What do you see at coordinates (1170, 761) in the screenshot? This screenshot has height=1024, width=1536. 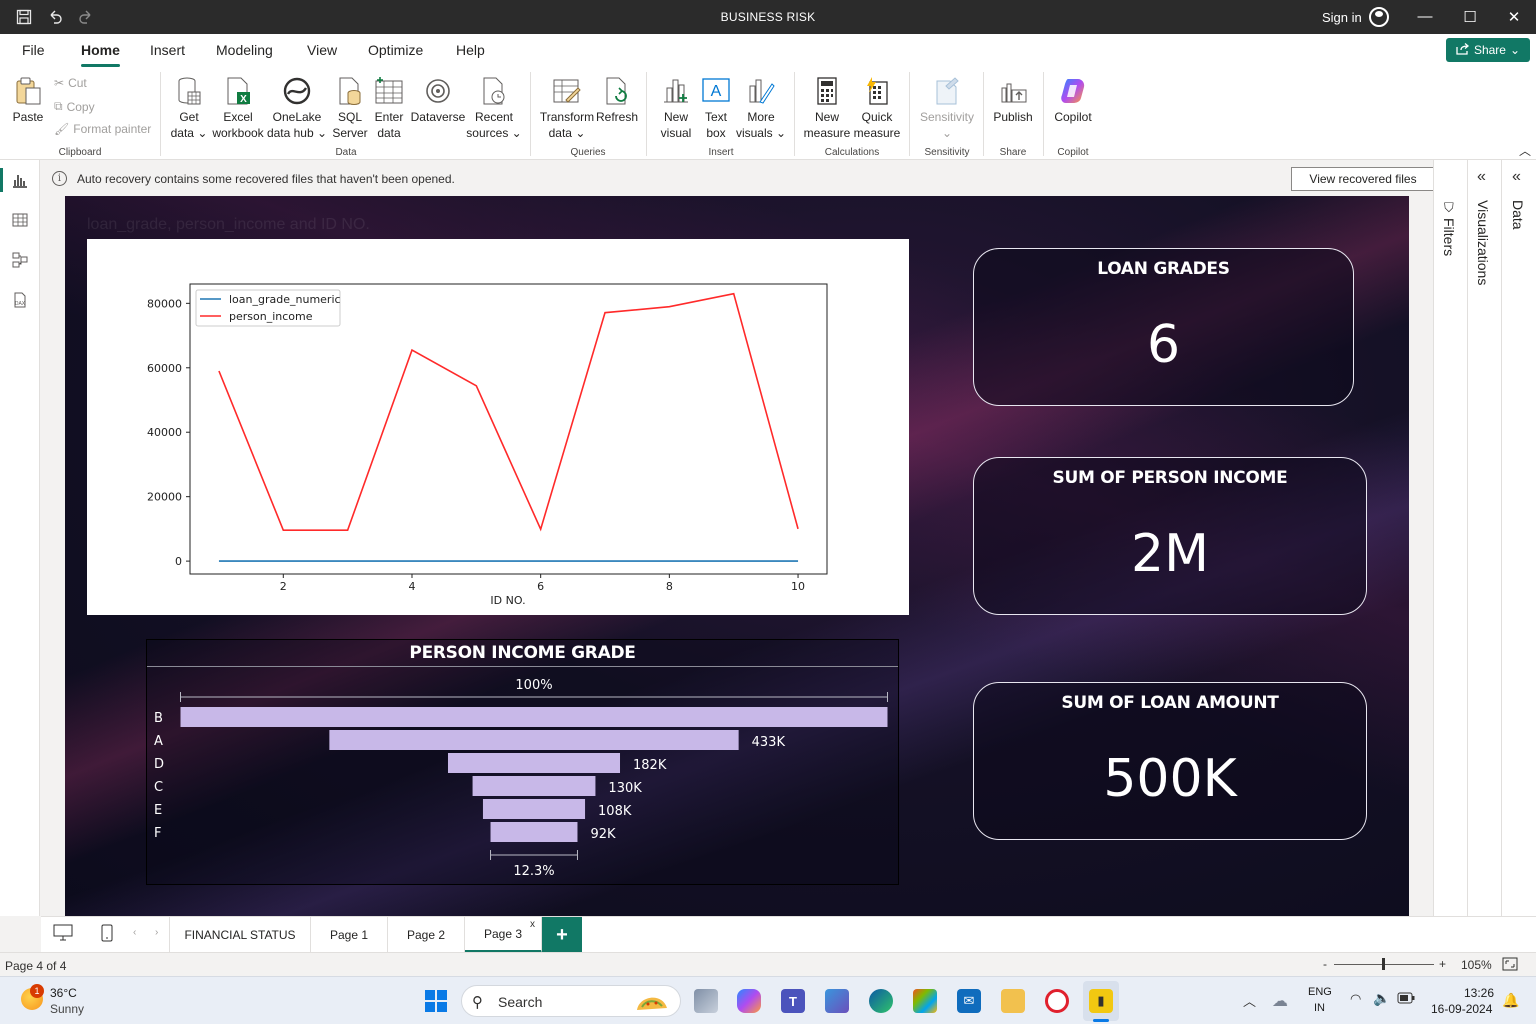 I see `card-sum-loan-amount: SUM OF LOAN AMOUNT 500K` at bounding box center [1170, 761].